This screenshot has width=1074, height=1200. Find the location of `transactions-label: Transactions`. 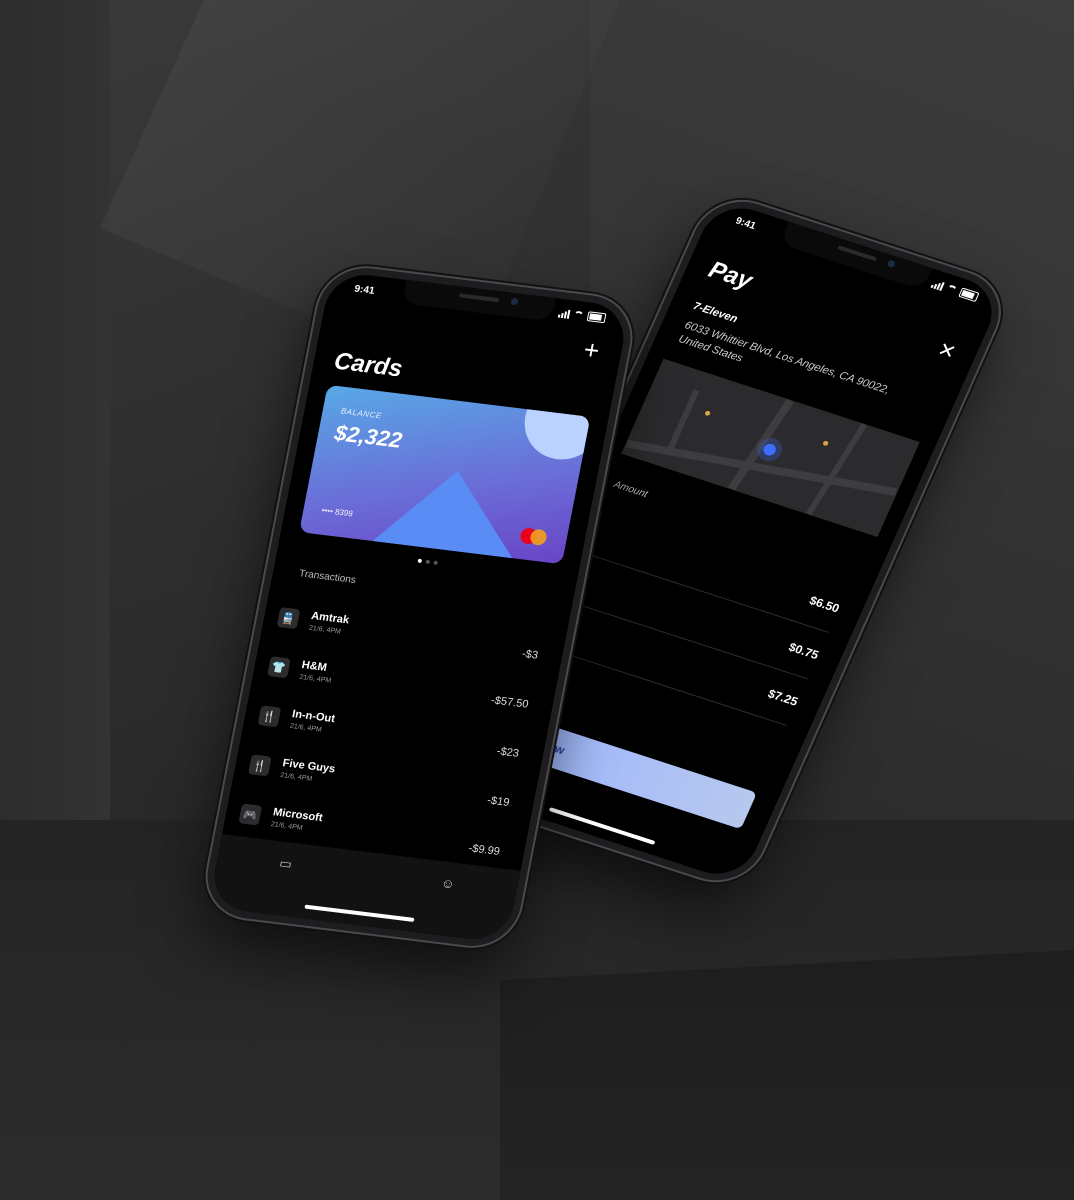

transactions-label: Transactions is located at coordinates (327, 577).